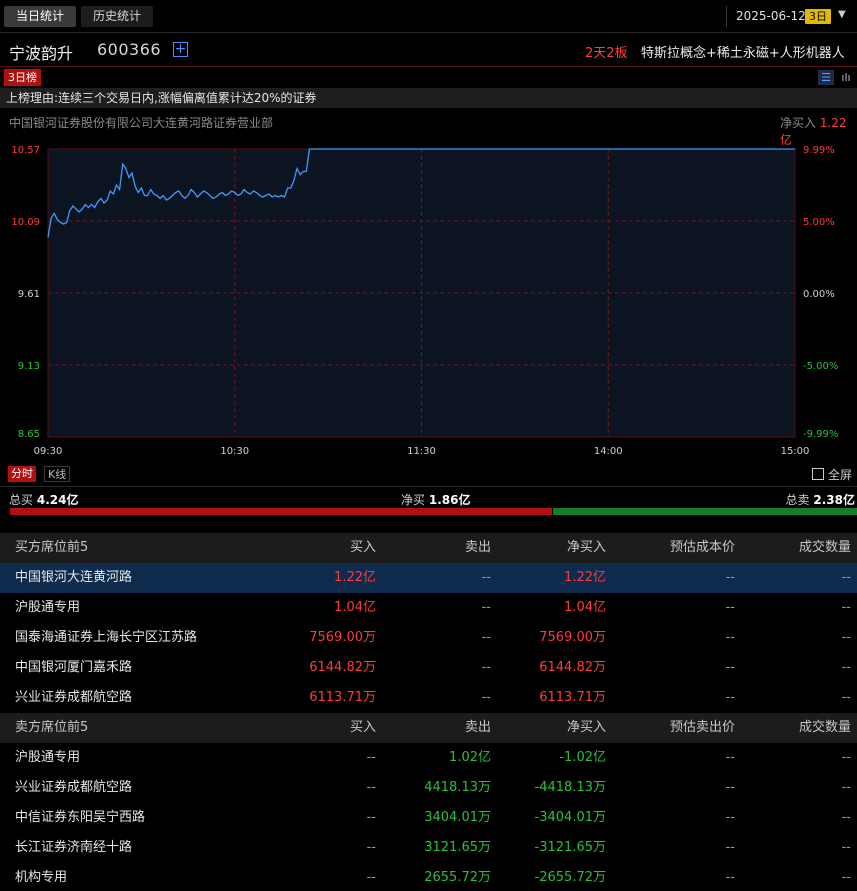 The width and height of the screenshot is (857, 891). What do you see at coordinates (51, 728) in the screenshot?
I see `column-header: 卖方席位前5` at bounding box center [51, 728].